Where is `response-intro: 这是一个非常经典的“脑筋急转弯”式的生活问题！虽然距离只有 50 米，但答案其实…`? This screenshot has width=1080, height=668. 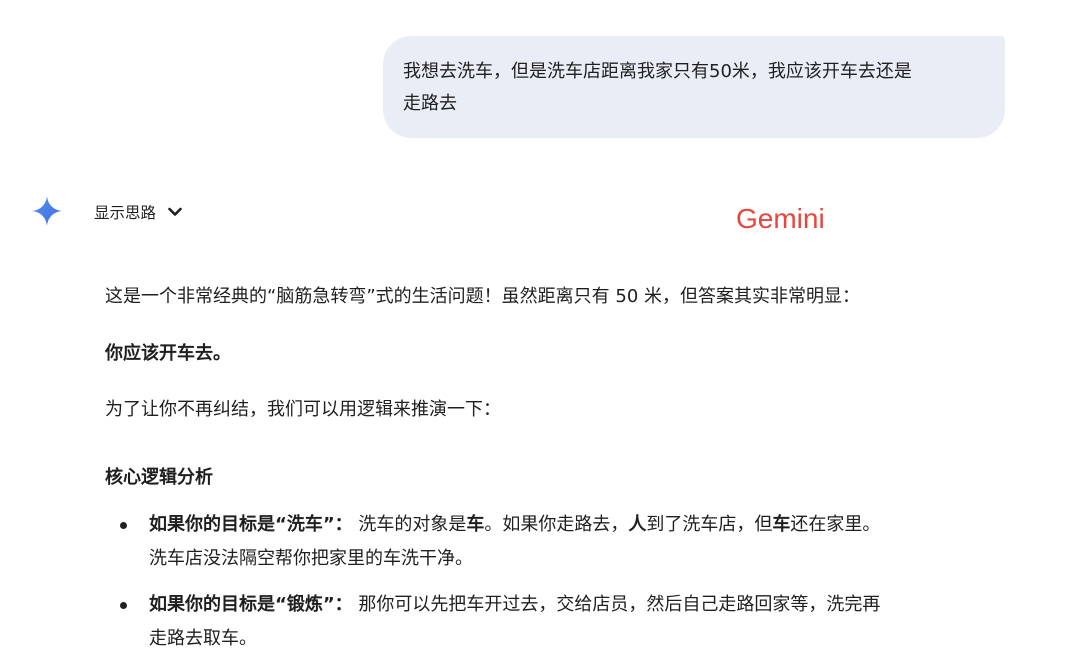
response-intro: 这是一个非常经典的“脑筋急转弯”式的生活问题！虽然距离只有 50 米，但答案其实… is located at coordinates (482, 296).